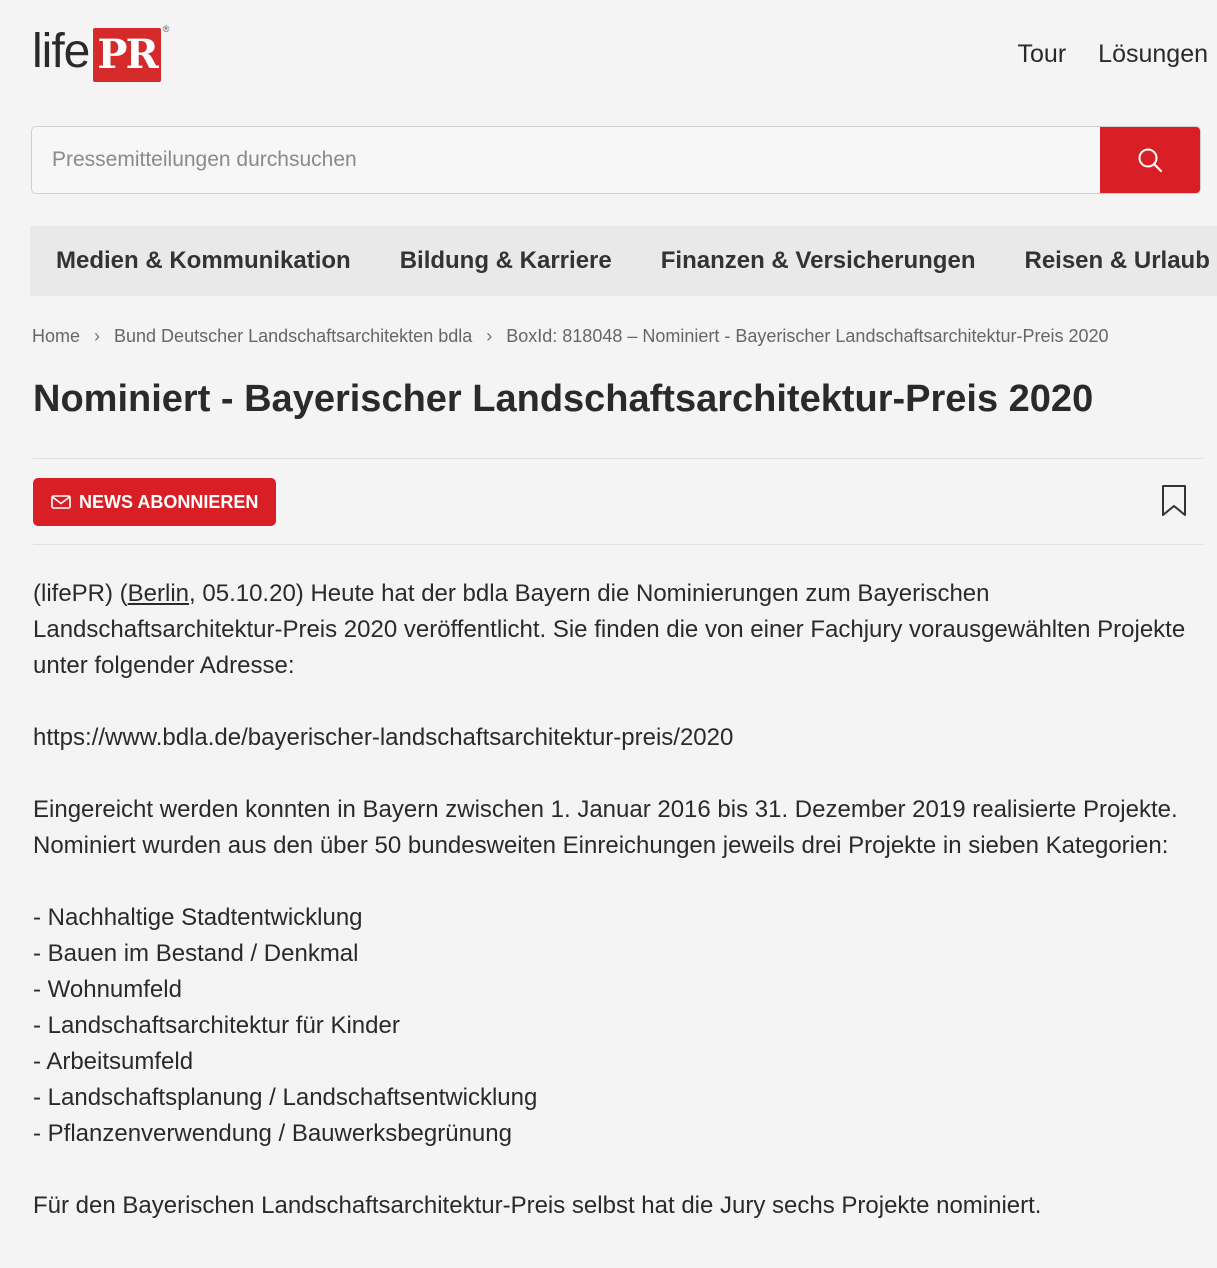 The height and width of the screenshot is (1268, 1217). What do you see at coordinates (1153, 54) in the screenshot?
I see `nav-loesungen-link: Lösungen` at bounding box center [1153, 54].